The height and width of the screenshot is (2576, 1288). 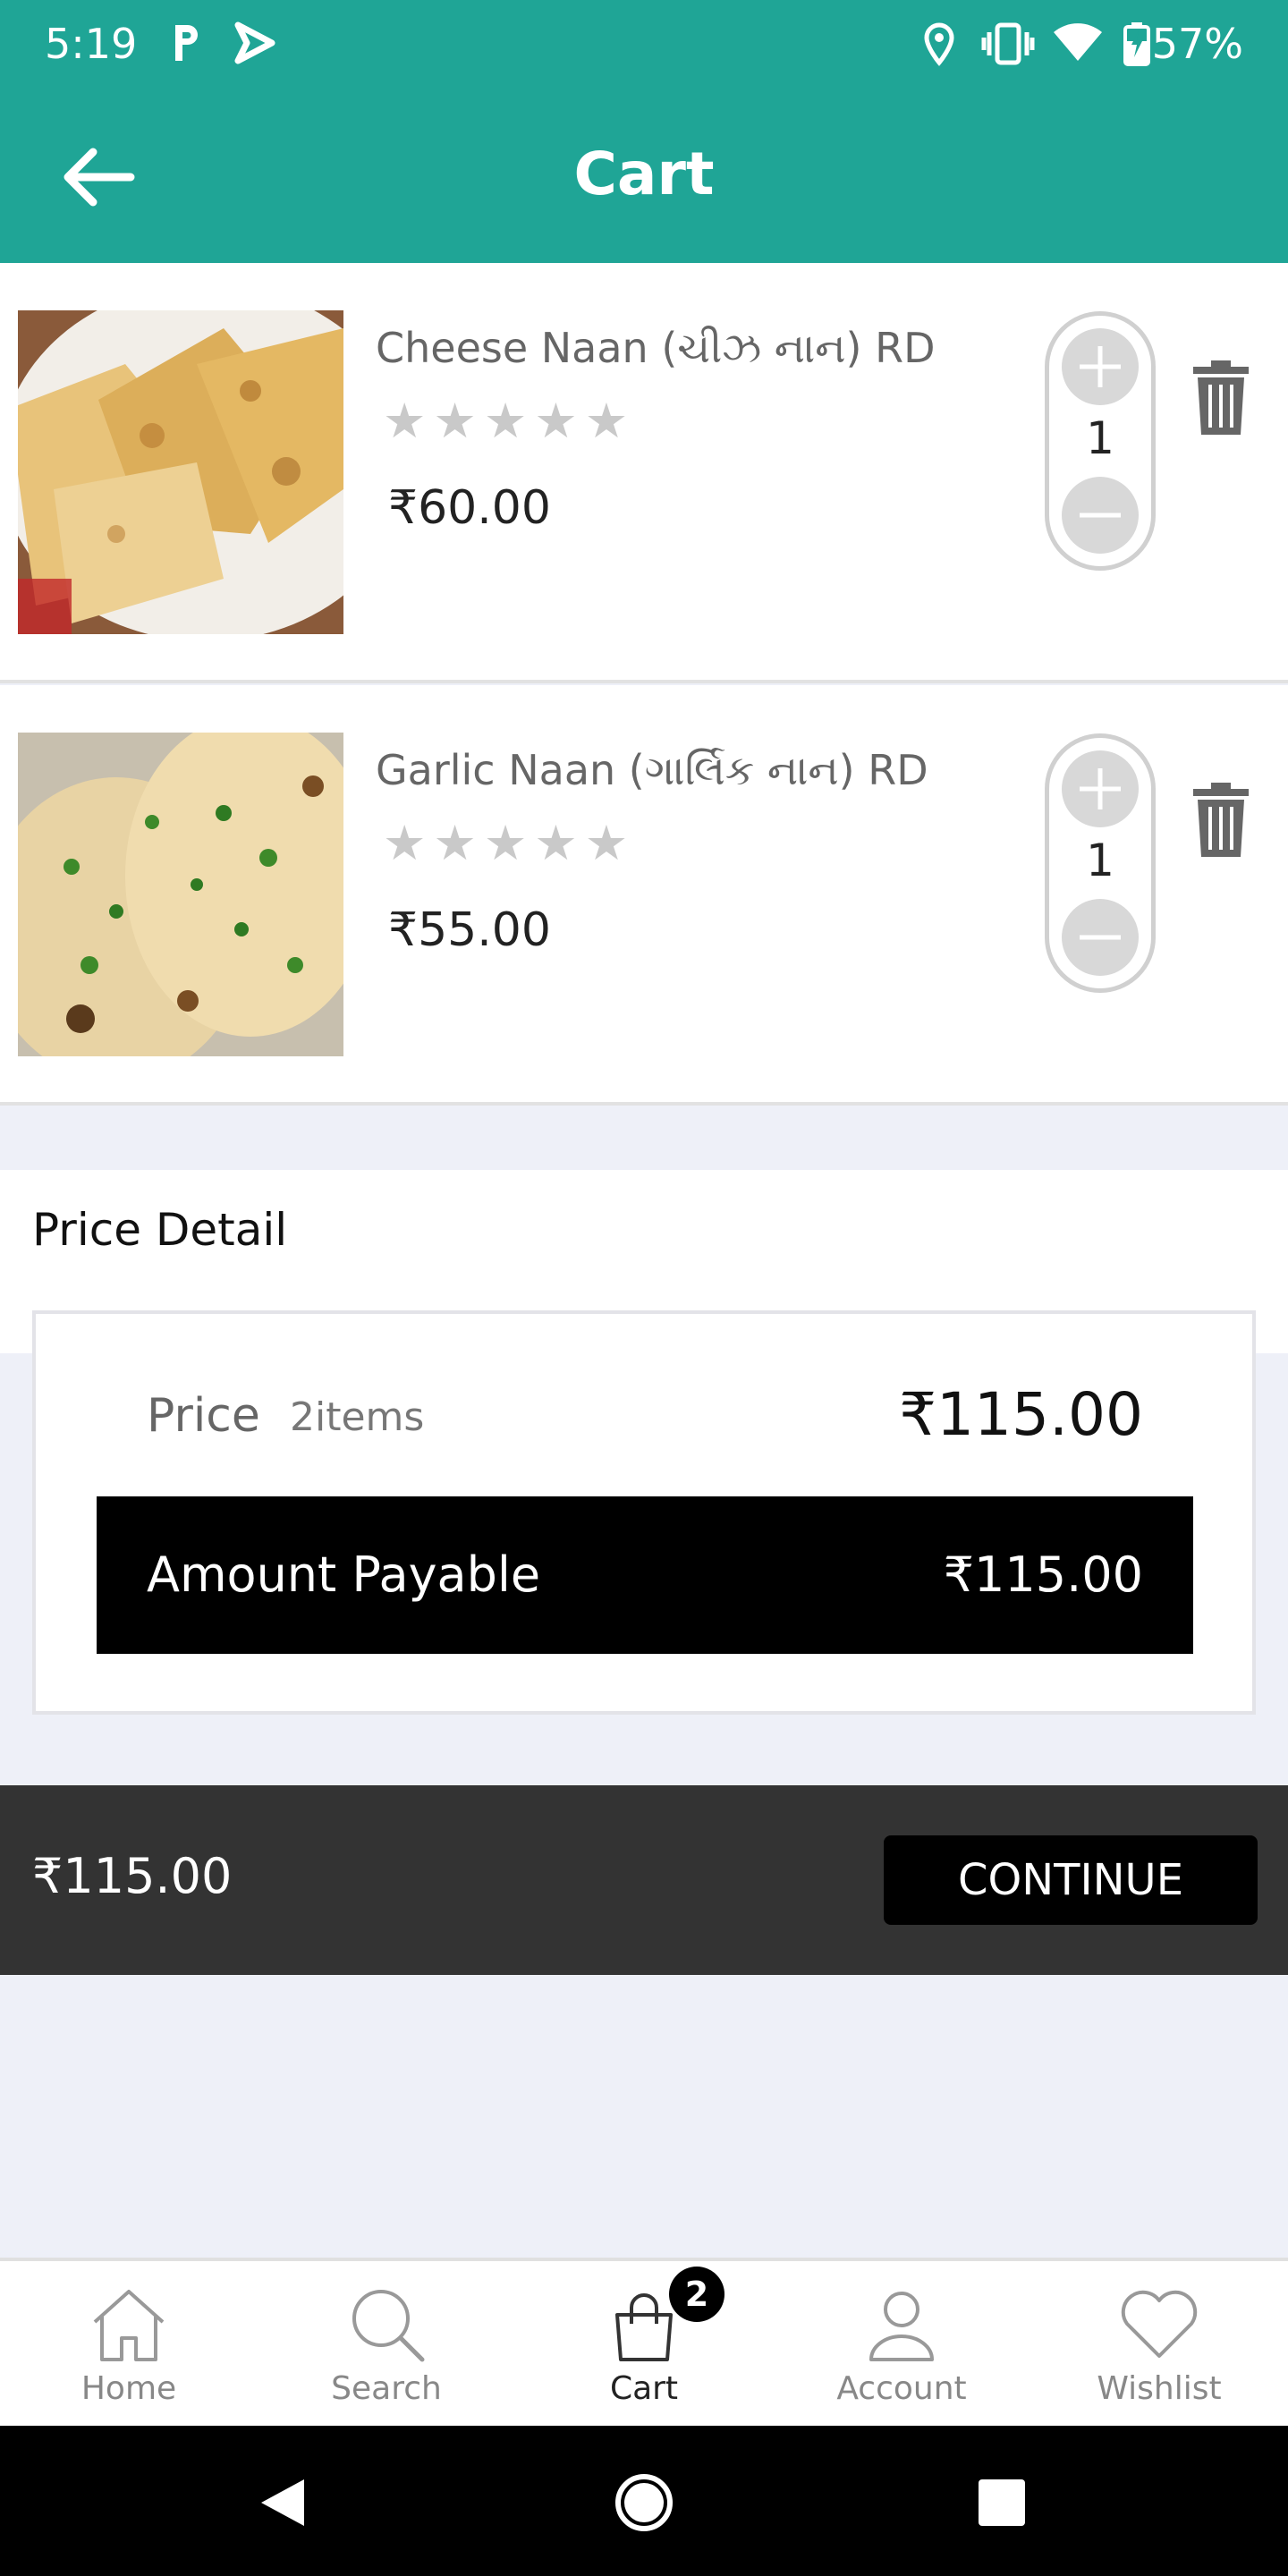 What do you see at coordinates (1078, 42) in the screenshot?
I see `wifi-icon` at bounding box center [1078, 42].